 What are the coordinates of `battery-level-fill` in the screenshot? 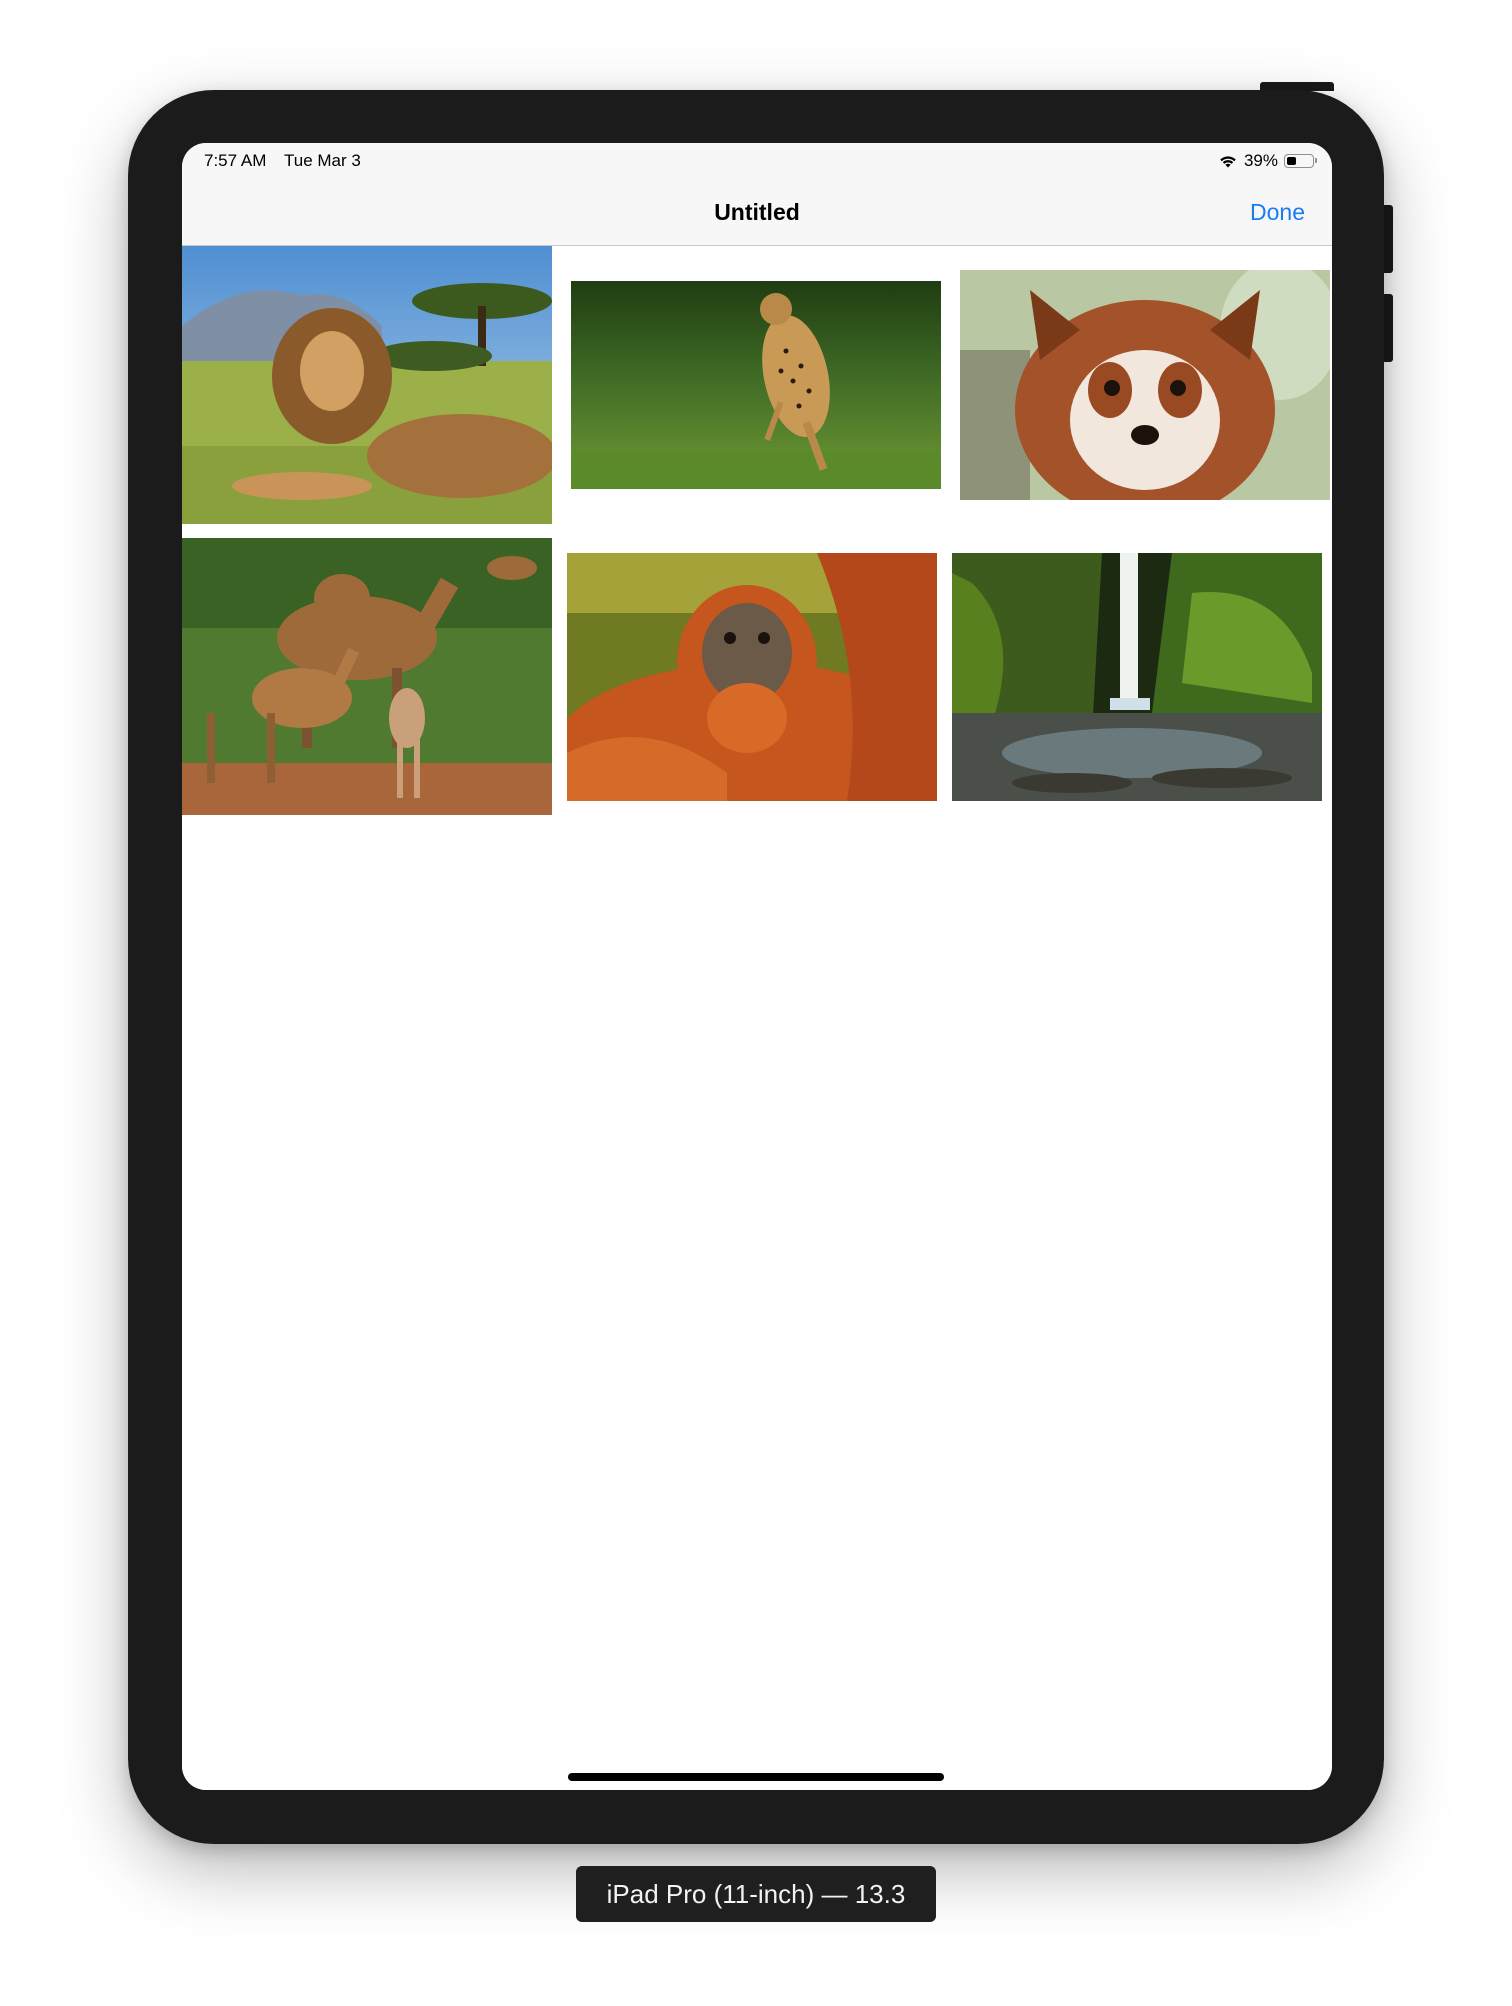 It's located at (1291, 160).